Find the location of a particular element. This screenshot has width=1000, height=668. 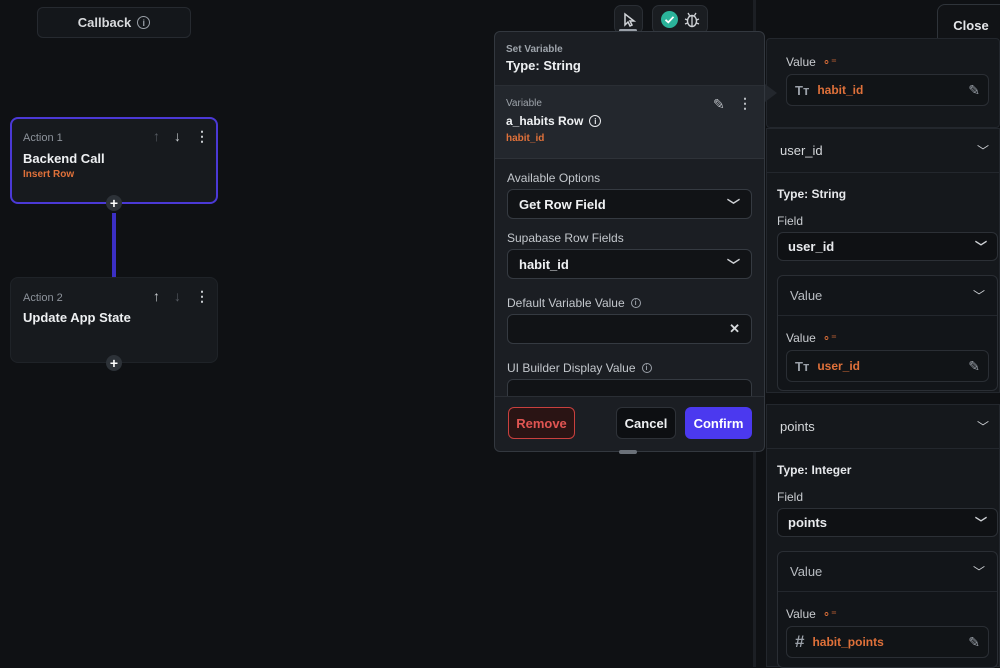

variable-name: a_habits Row is located at coordinates (545, 121).